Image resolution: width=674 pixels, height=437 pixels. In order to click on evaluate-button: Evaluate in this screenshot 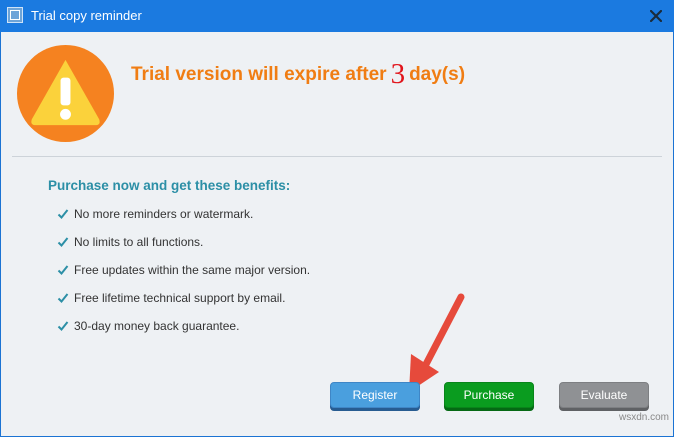, I will do `click(604, 395)`.